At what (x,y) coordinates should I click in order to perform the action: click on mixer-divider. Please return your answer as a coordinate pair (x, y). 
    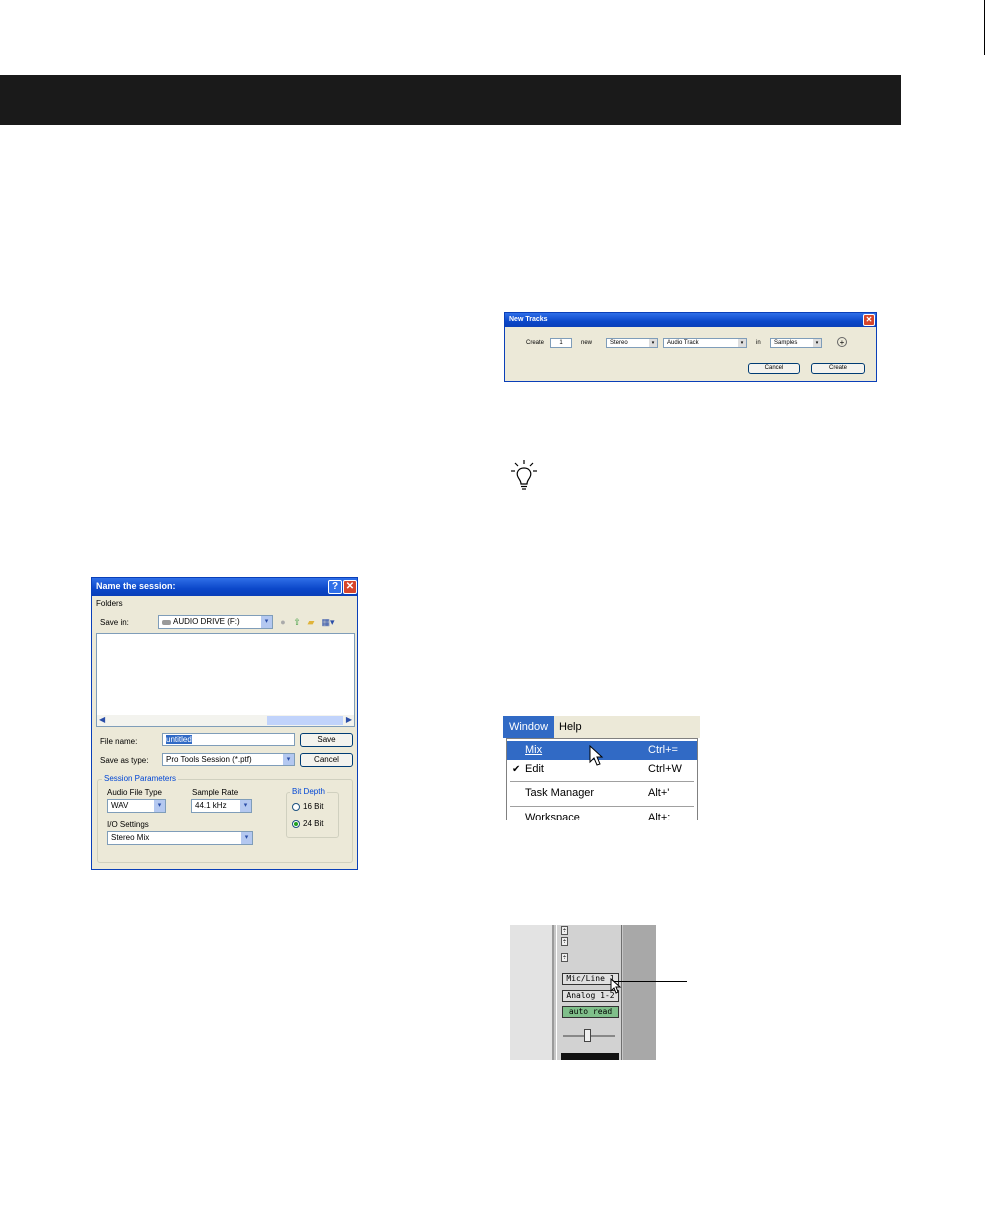
    Looking at the image, I should click on (553, 992).